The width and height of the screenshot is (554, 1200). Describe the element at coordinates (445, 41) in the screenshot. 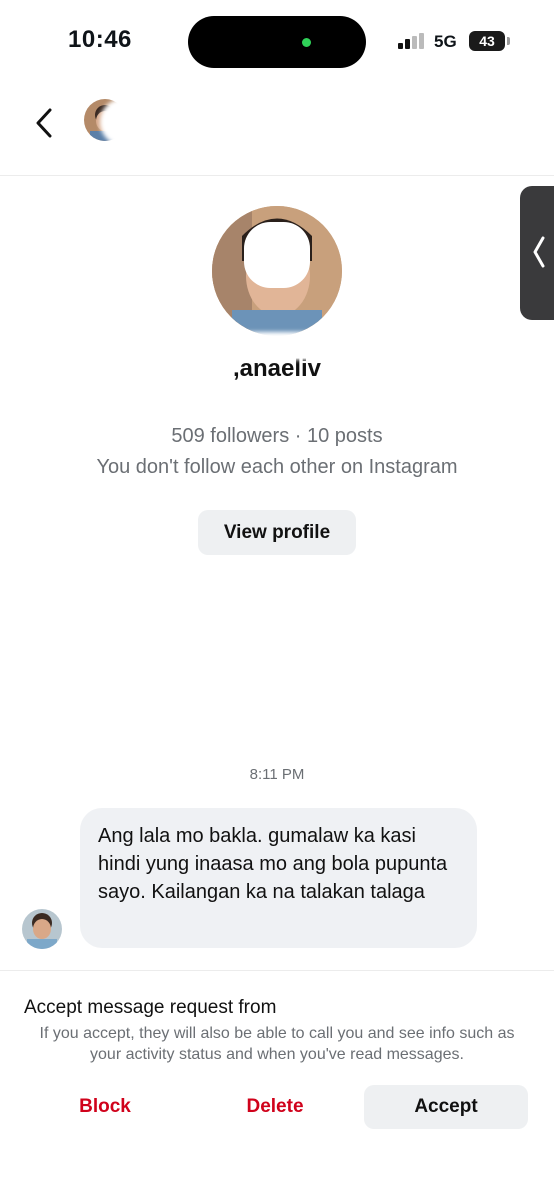

I see `network-type: 5G` at that location.